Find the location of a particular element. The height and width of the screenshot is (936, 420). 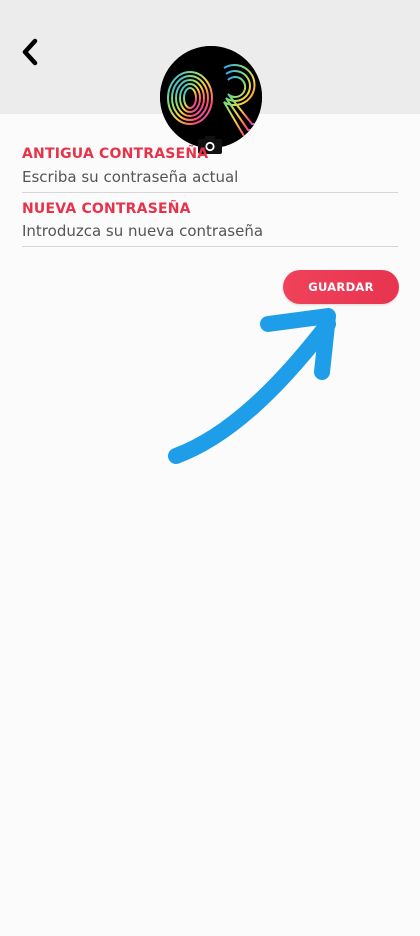

back-button is located at coordinates (30, 52).